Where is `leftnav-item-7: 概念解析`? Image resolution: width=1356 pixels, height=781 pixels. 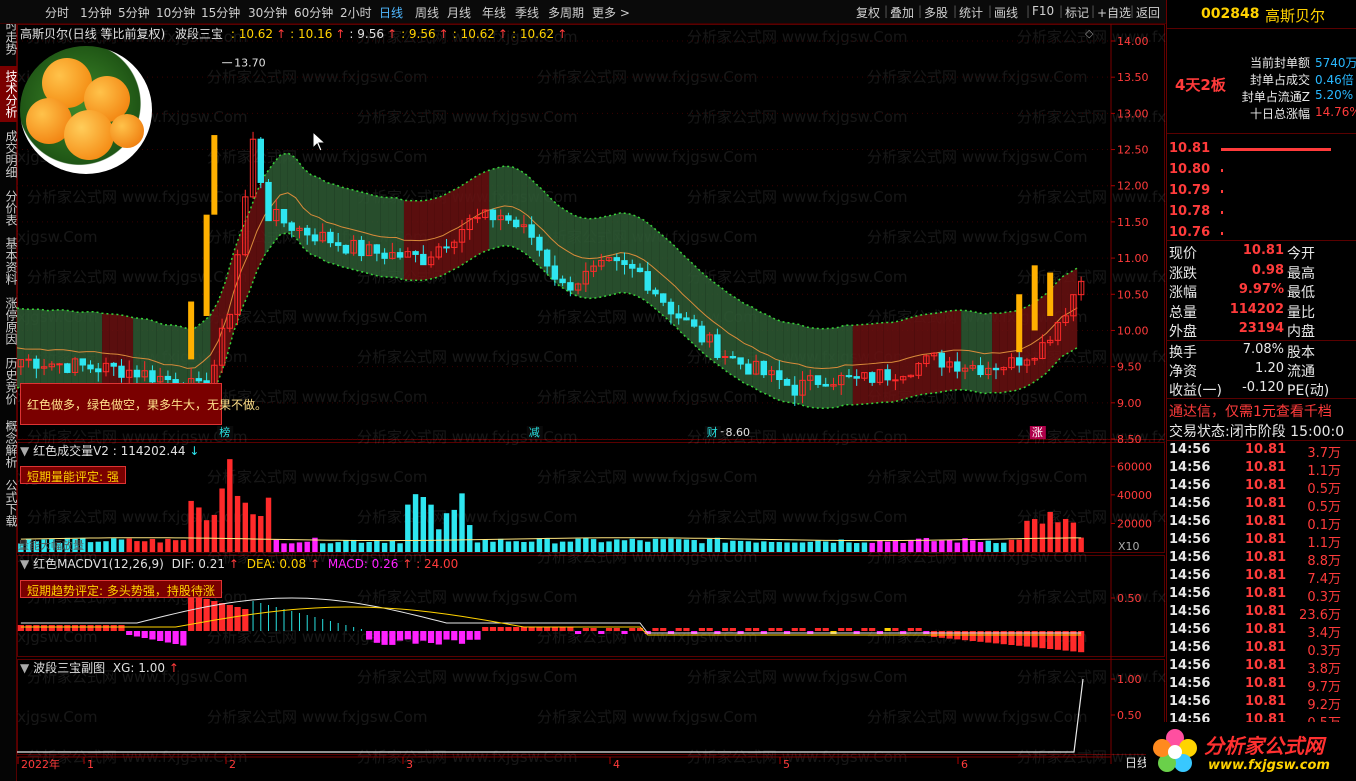
leftnav-item-7: 概念解析 is located at coordinates (9, 444).